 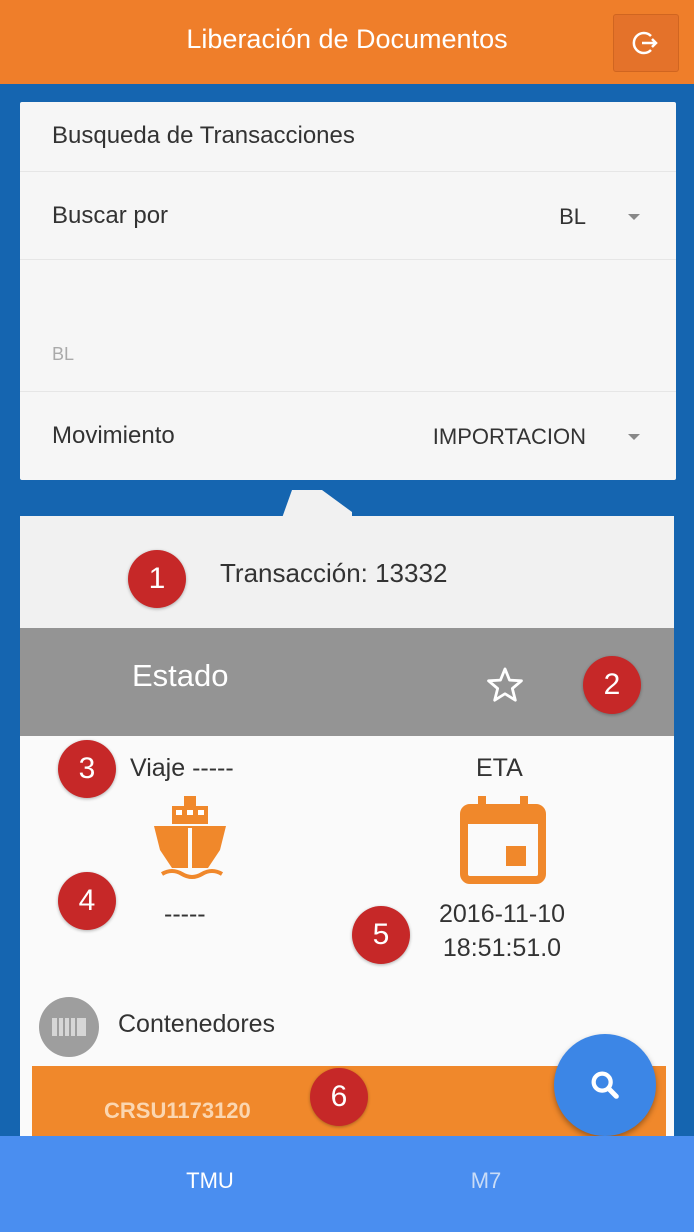 What do you see at coordinates (63, 354) in the screenshot?
I see `bl-input-placeholder: BL` at bounding box center [63, 354].